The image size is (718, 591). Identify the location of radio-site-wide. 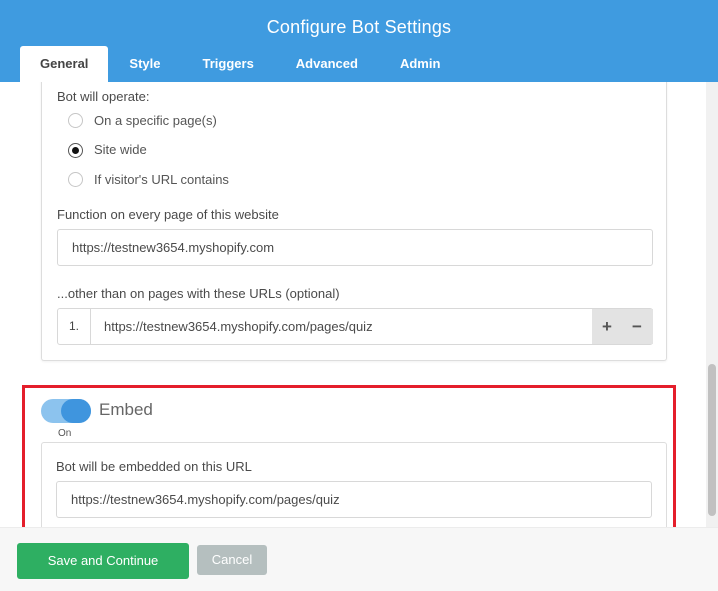
(75, 150).